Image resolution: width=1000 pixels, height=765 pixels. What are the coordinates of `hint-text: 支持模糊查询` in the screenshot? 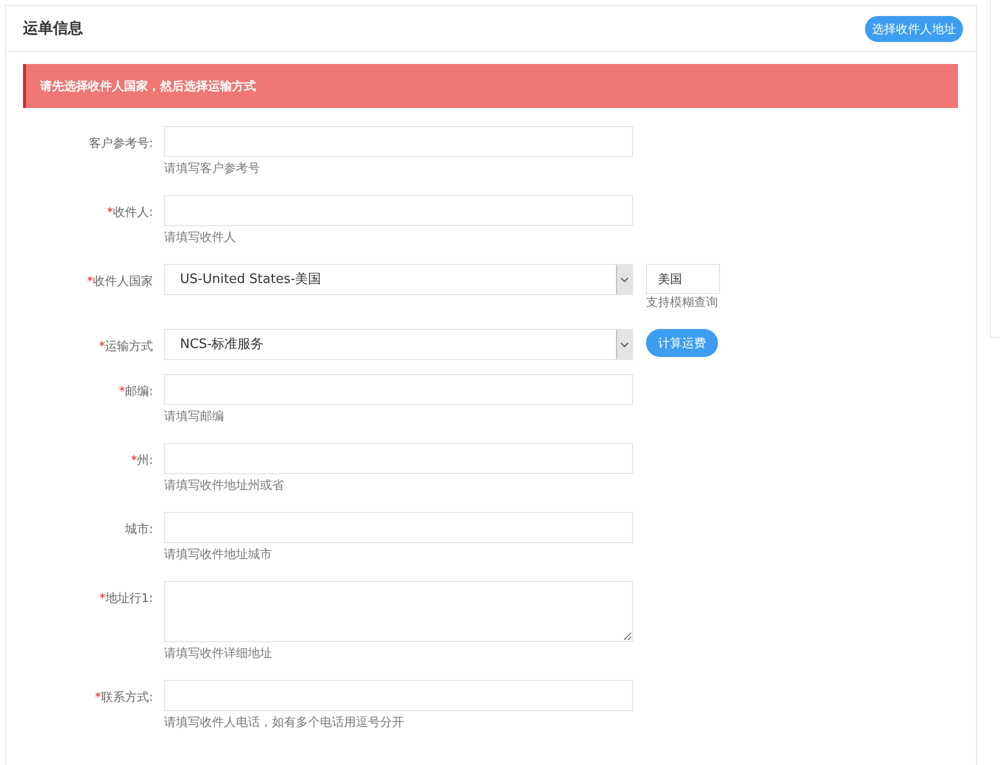 It's located at (682, 302).